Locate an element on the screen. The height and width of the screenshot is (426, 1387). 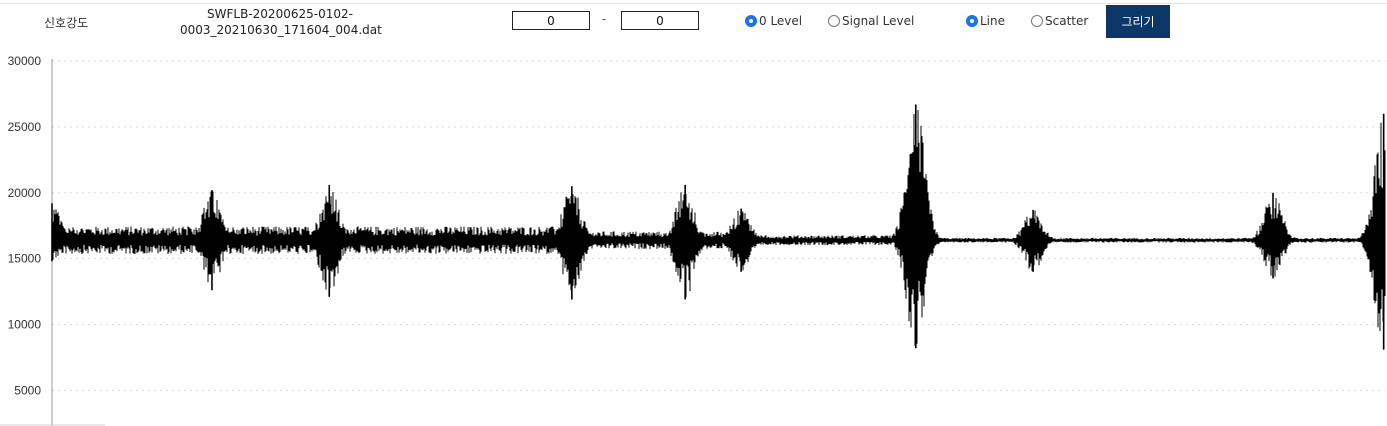
y-tick-label-30000: 30000 is located at coordinates (25, 61).